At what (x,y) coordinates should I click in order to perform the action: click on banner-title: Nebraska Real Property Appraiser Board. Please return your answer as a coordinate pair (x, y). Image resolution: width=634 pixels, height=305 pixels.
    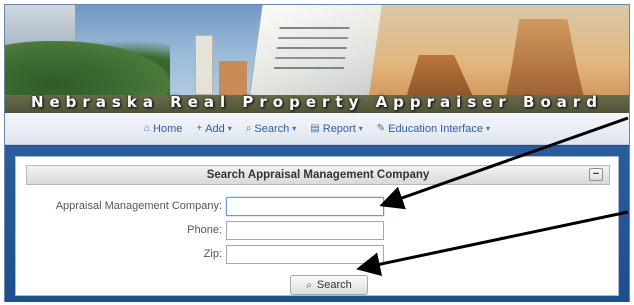
    Looking at the image, I should click on (317, 102).